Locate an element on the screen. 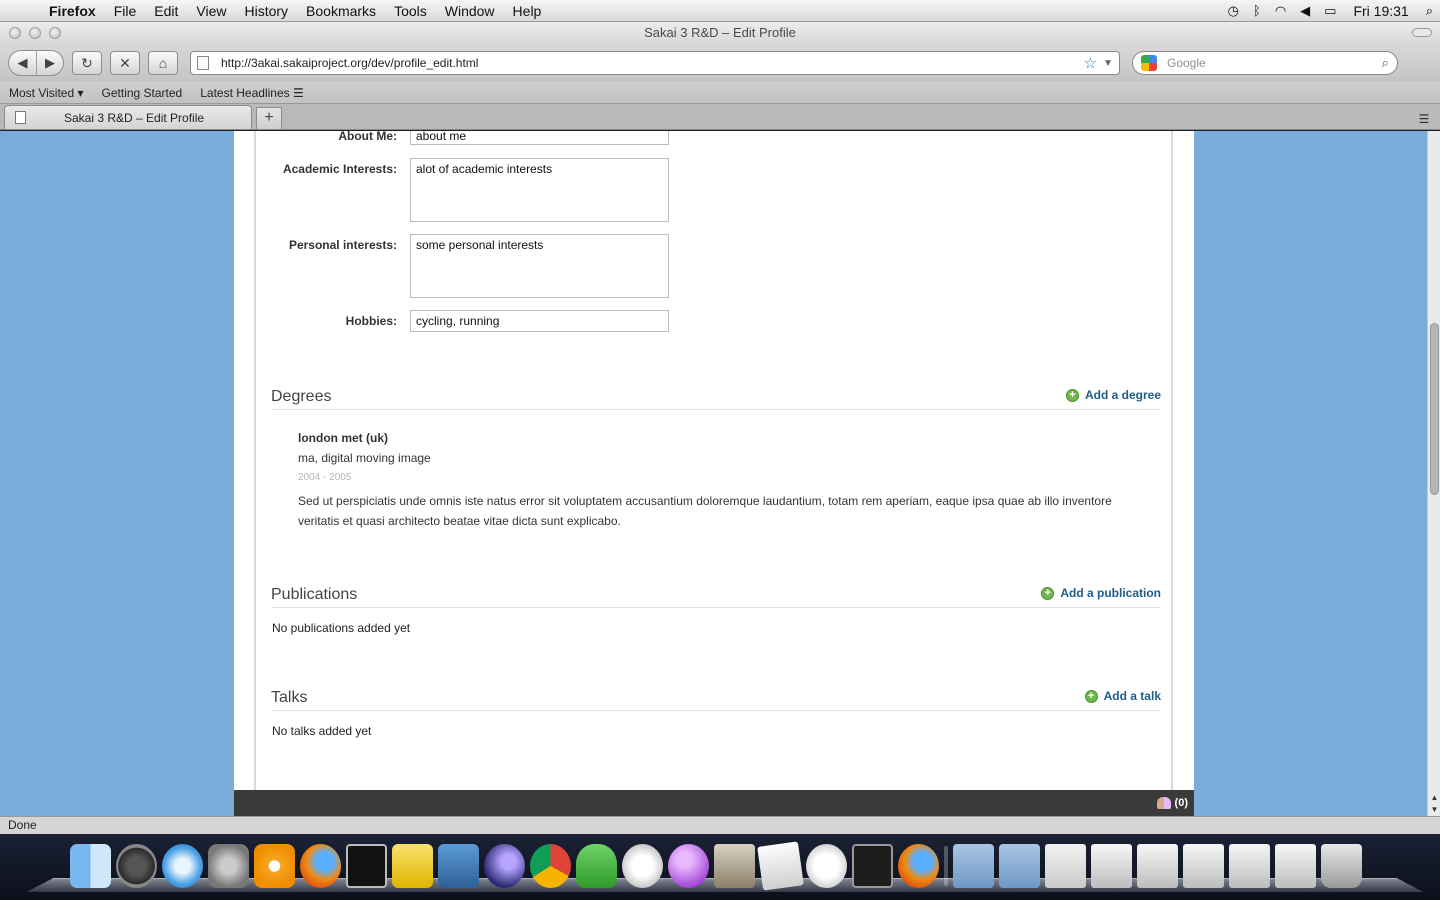 The height and width of the screenshot is (900, 1440). finder-icon is located at coordinates (90, 866).